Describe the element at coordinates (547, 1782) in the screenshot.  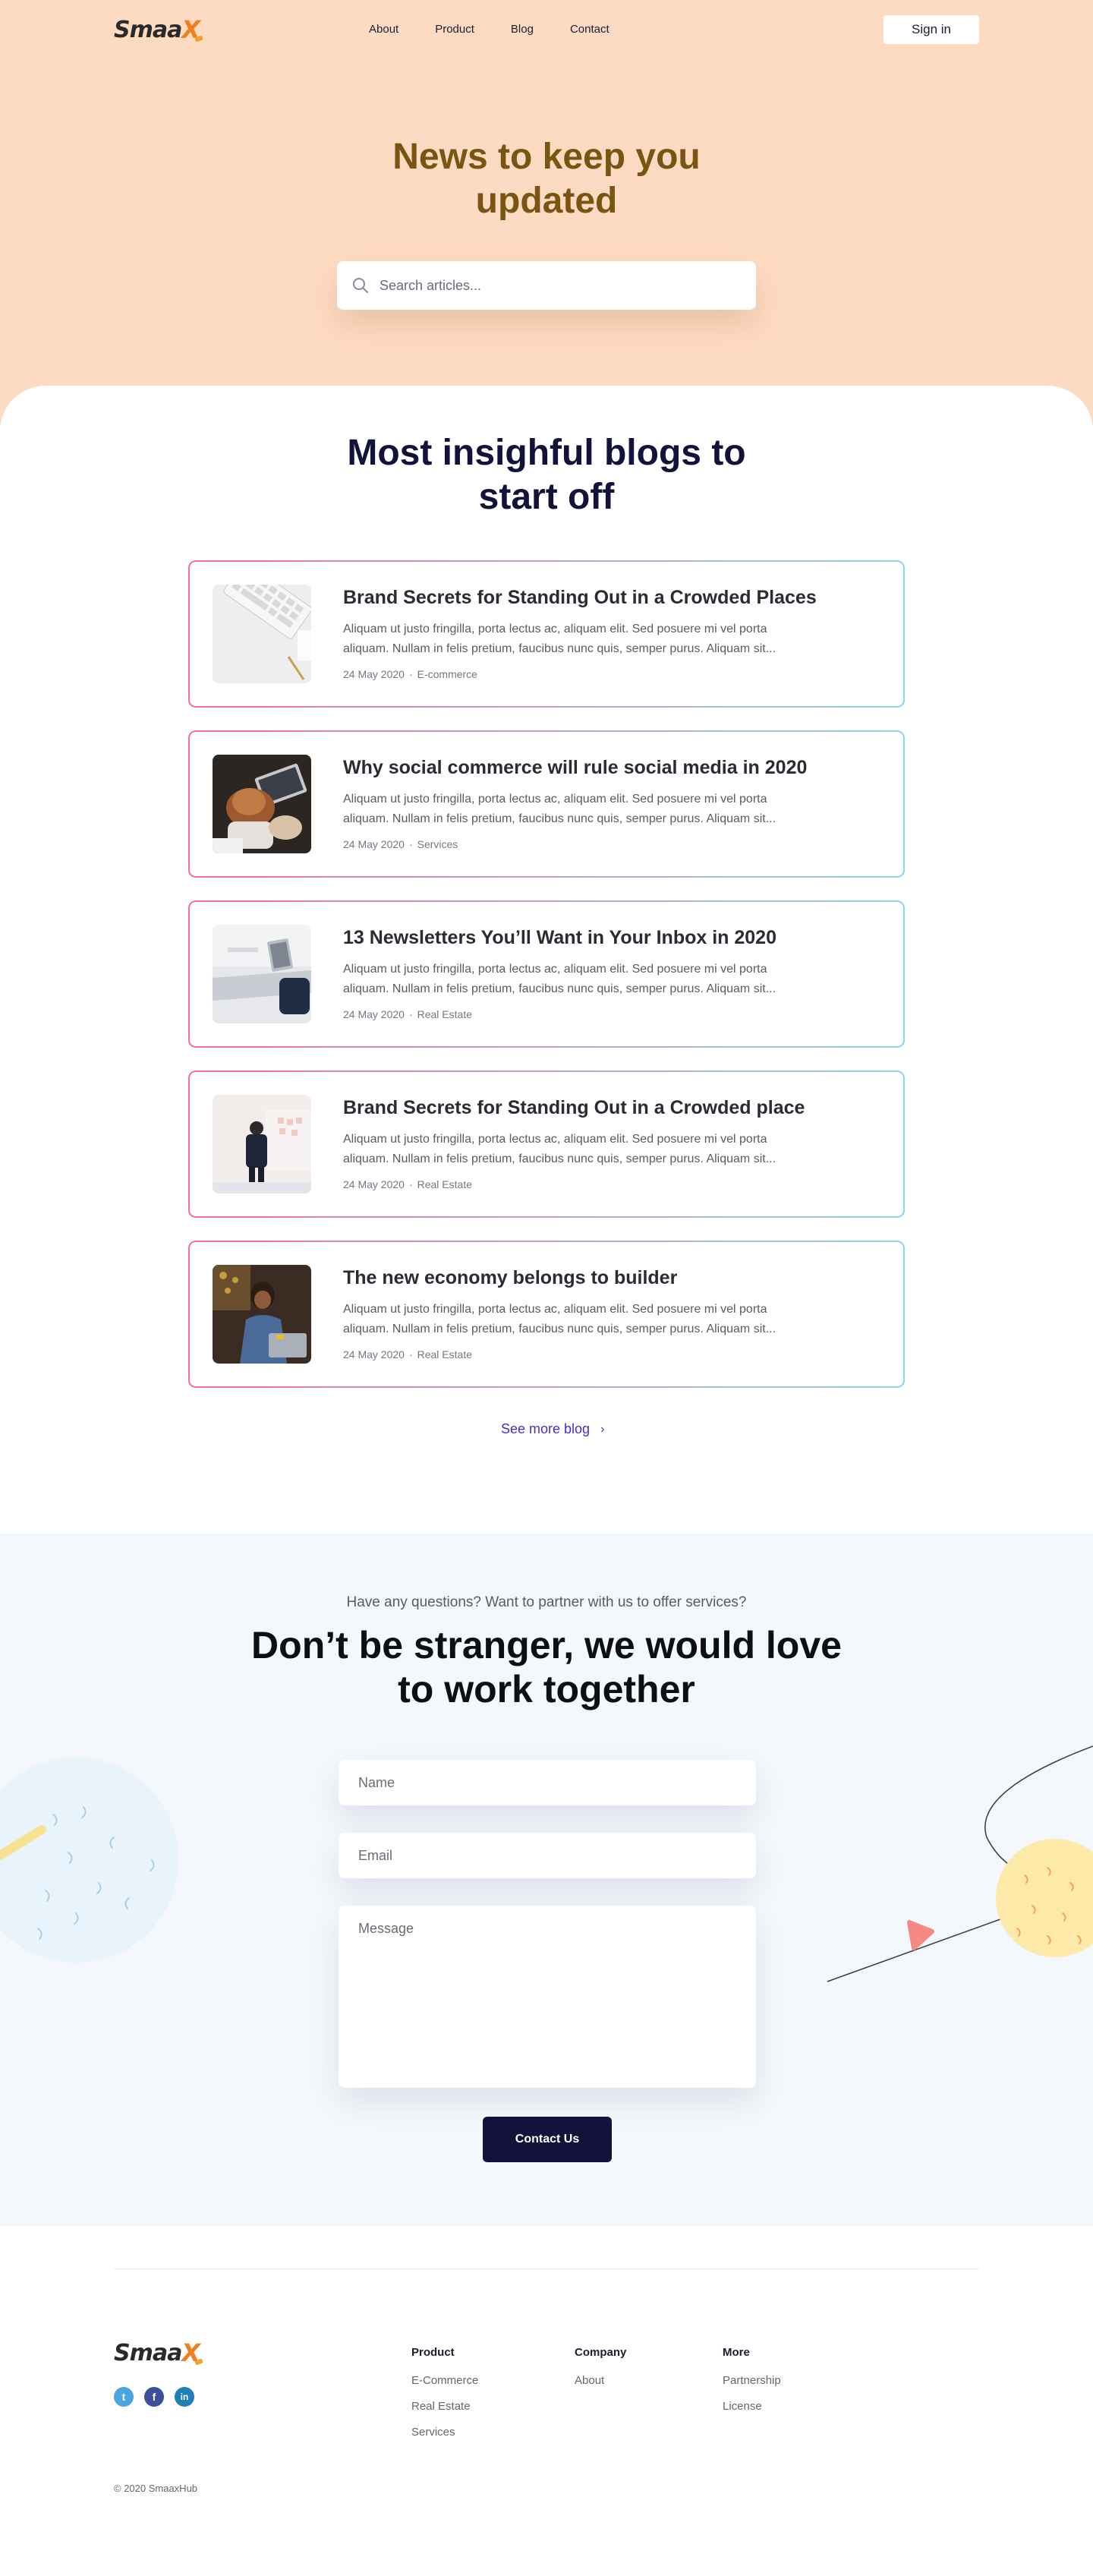
I see `name-field` at that location.